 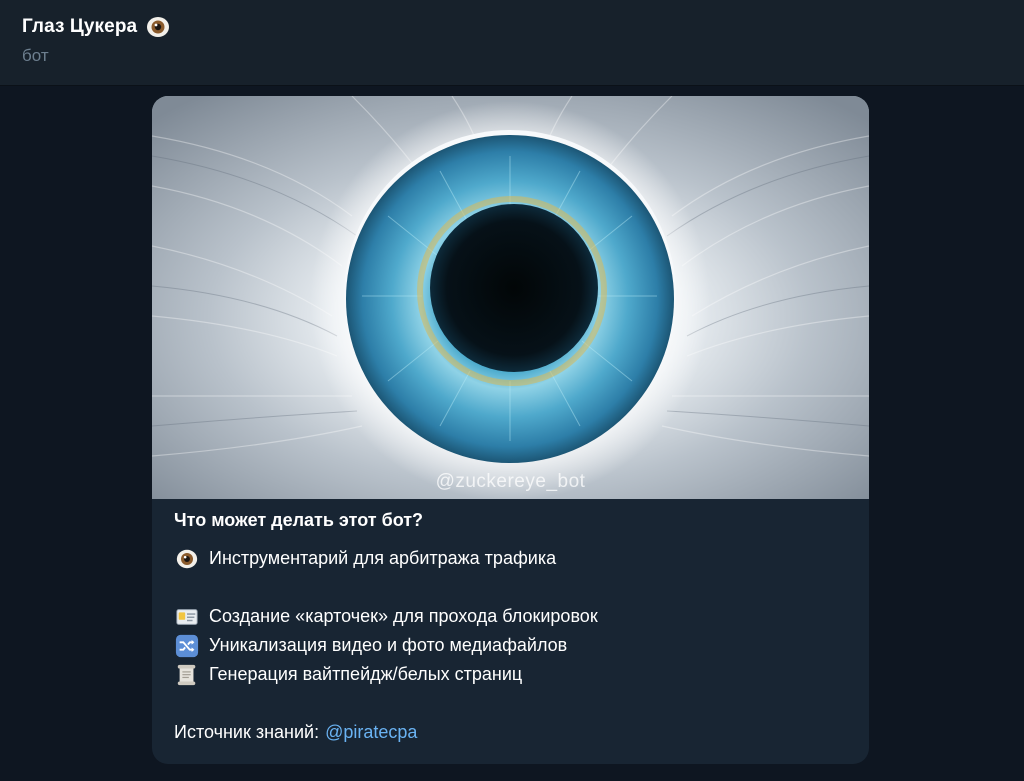 I want to click on chat-header: Глаз Цукера бот, so click(x=512, y=43).